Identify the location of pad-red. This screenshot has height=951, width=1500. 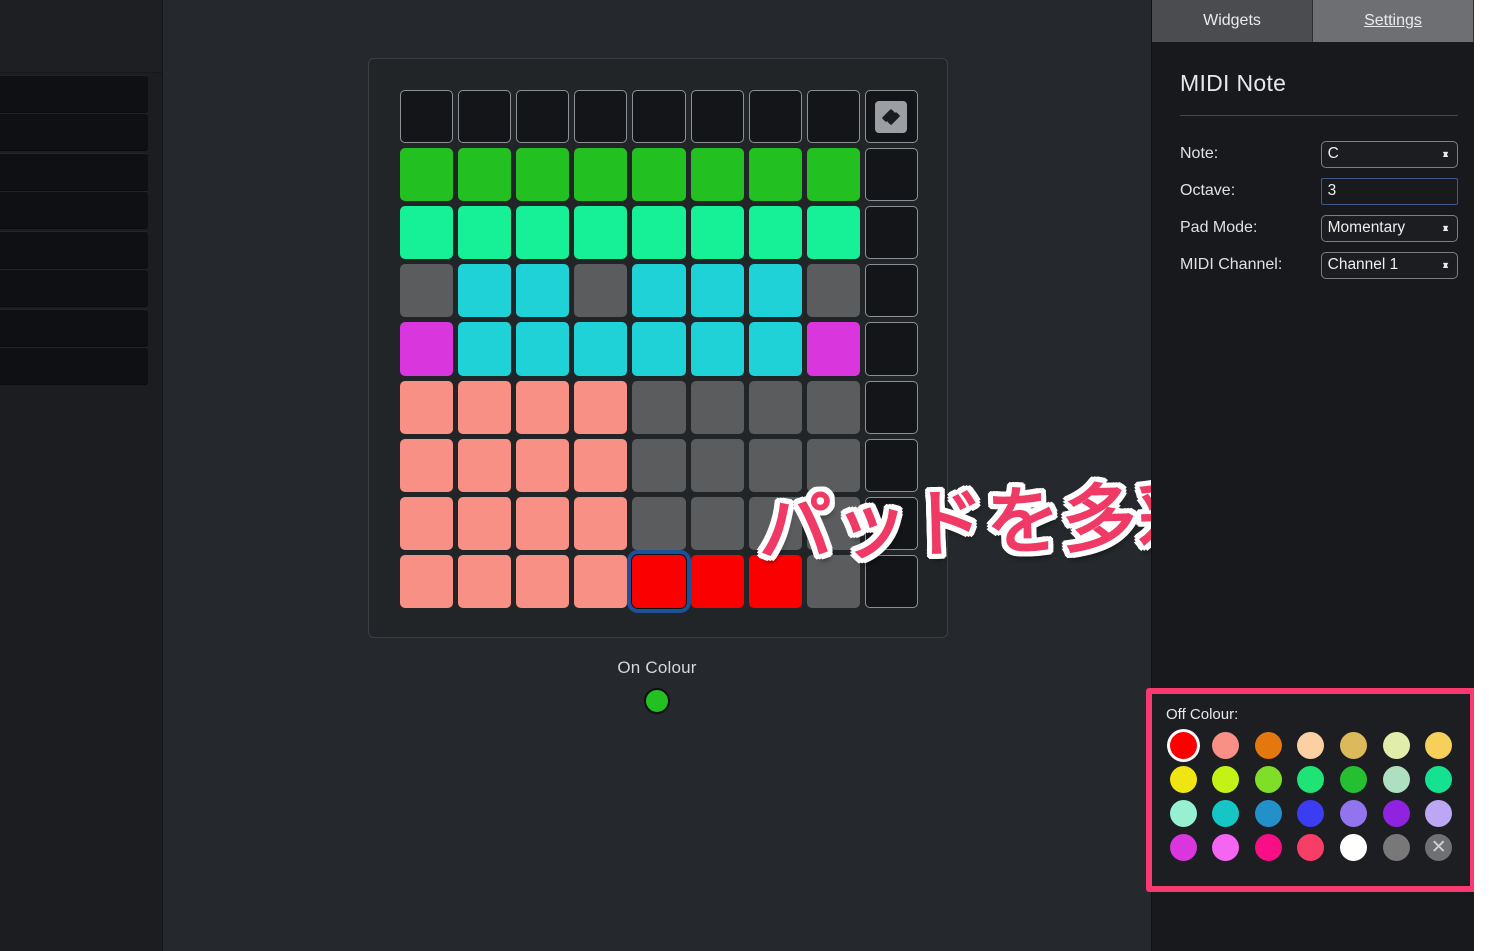
(717, 581).